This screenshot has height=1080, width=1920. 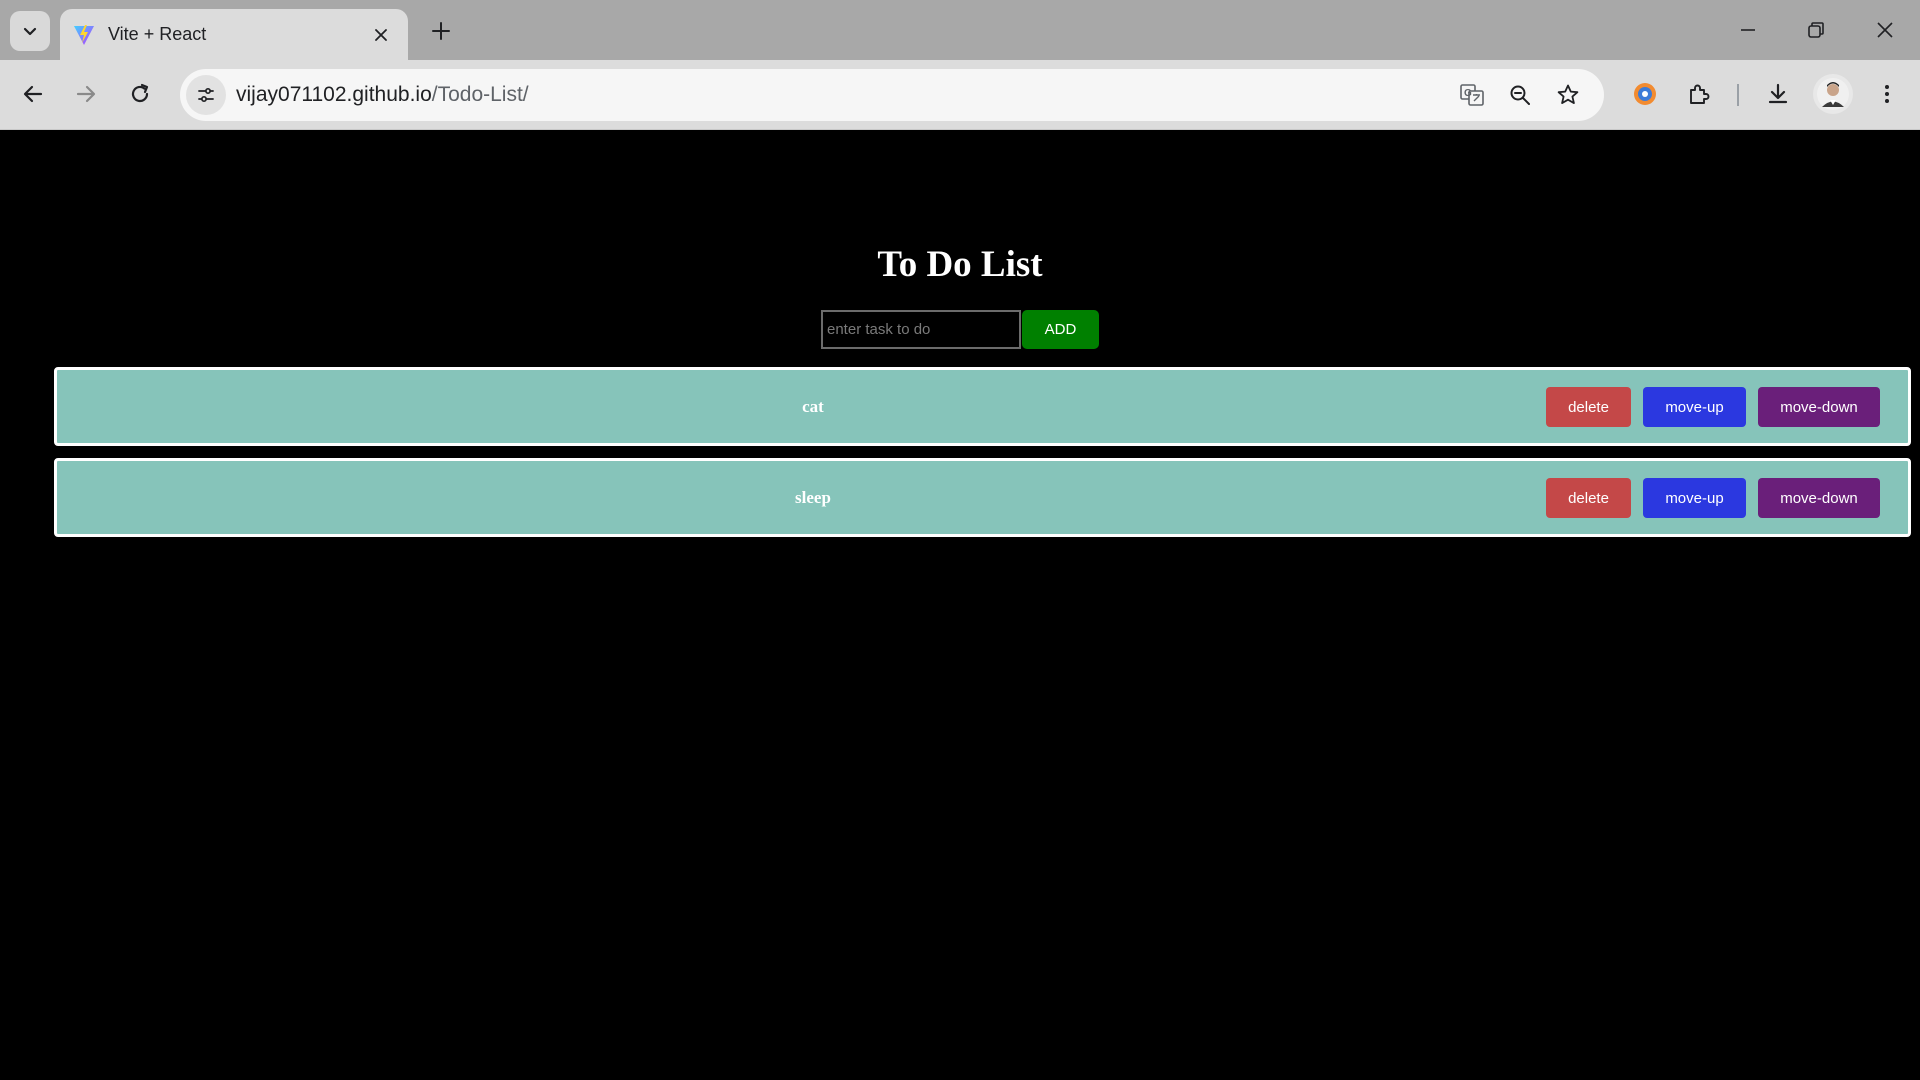 I want to click on star-icon, so click(x=1568, y=95).